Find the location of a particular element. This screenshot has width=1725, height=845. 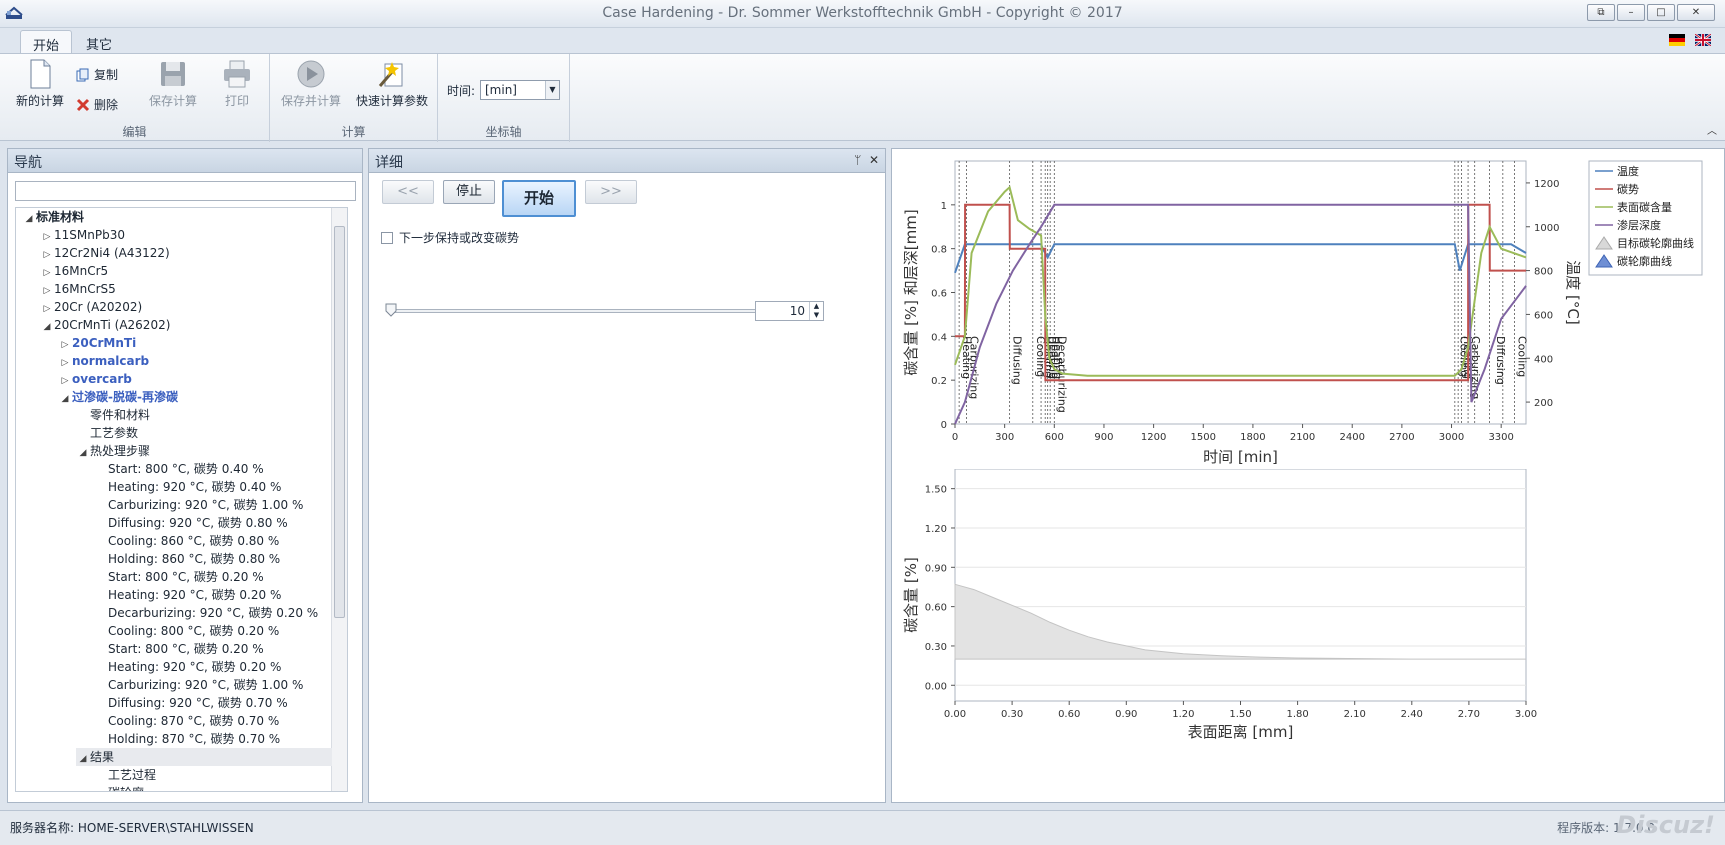

x-tick-label: 1200 is located at coordinates (1153, 437).